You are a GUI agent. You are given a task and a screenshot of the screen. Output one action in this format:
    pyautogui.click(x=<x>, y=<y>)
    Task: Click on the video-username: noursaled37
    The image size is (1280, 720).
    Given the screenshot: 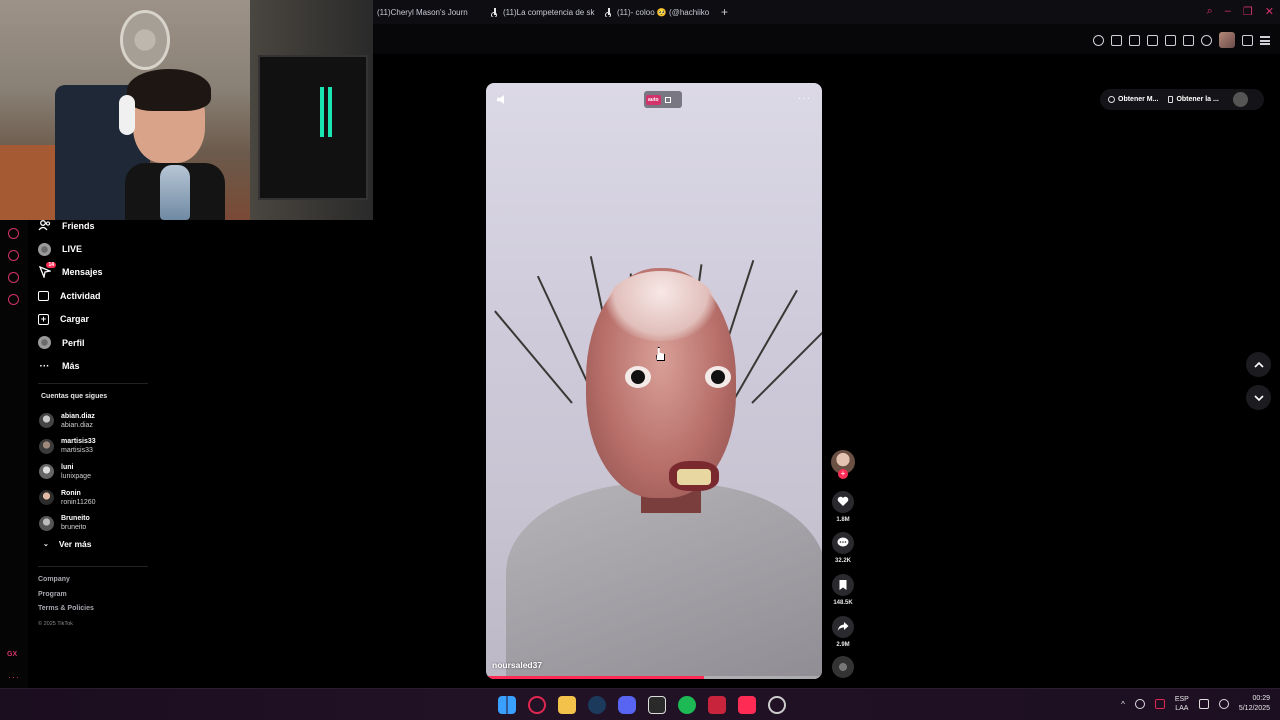 What is the action you would take?
    pyautogui.click(x=517, y=665)
    